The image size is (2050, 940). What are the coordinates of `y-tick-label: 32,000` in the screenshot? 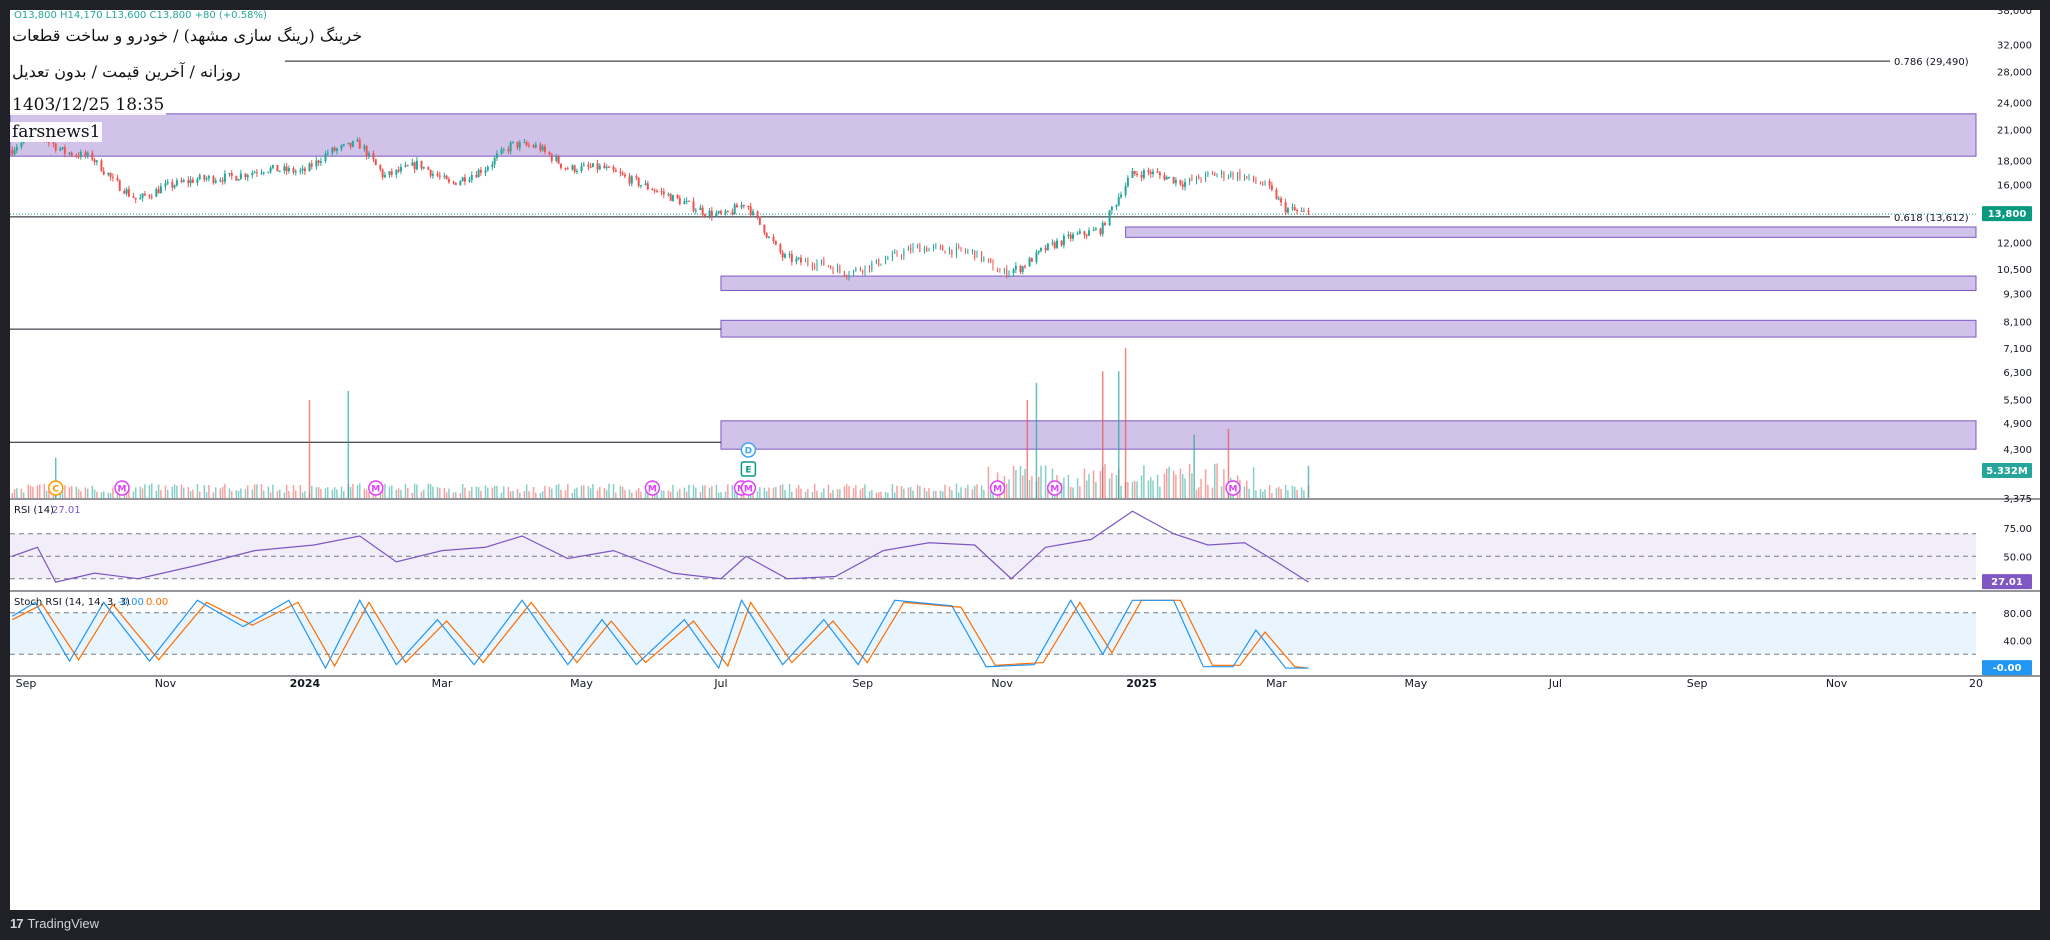 It's located at (2014, 46).